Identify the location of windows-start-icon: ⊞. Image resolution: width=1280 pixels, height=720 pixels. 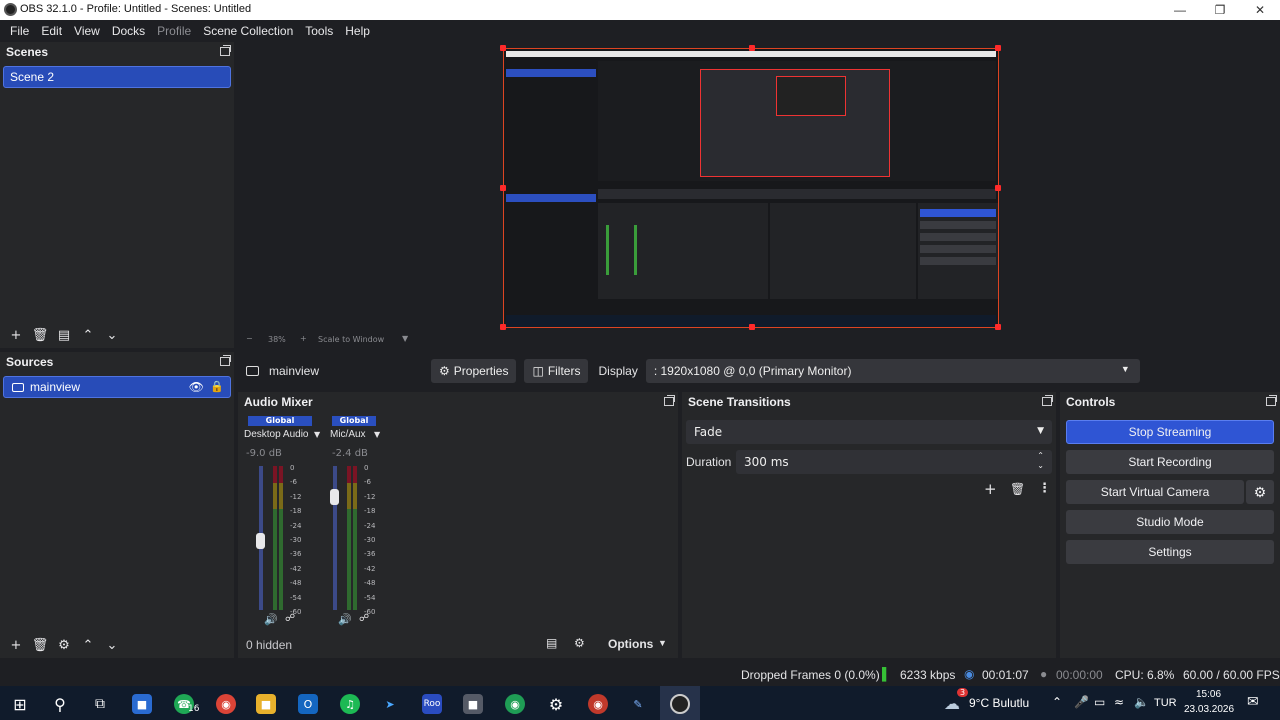
(20, 704).